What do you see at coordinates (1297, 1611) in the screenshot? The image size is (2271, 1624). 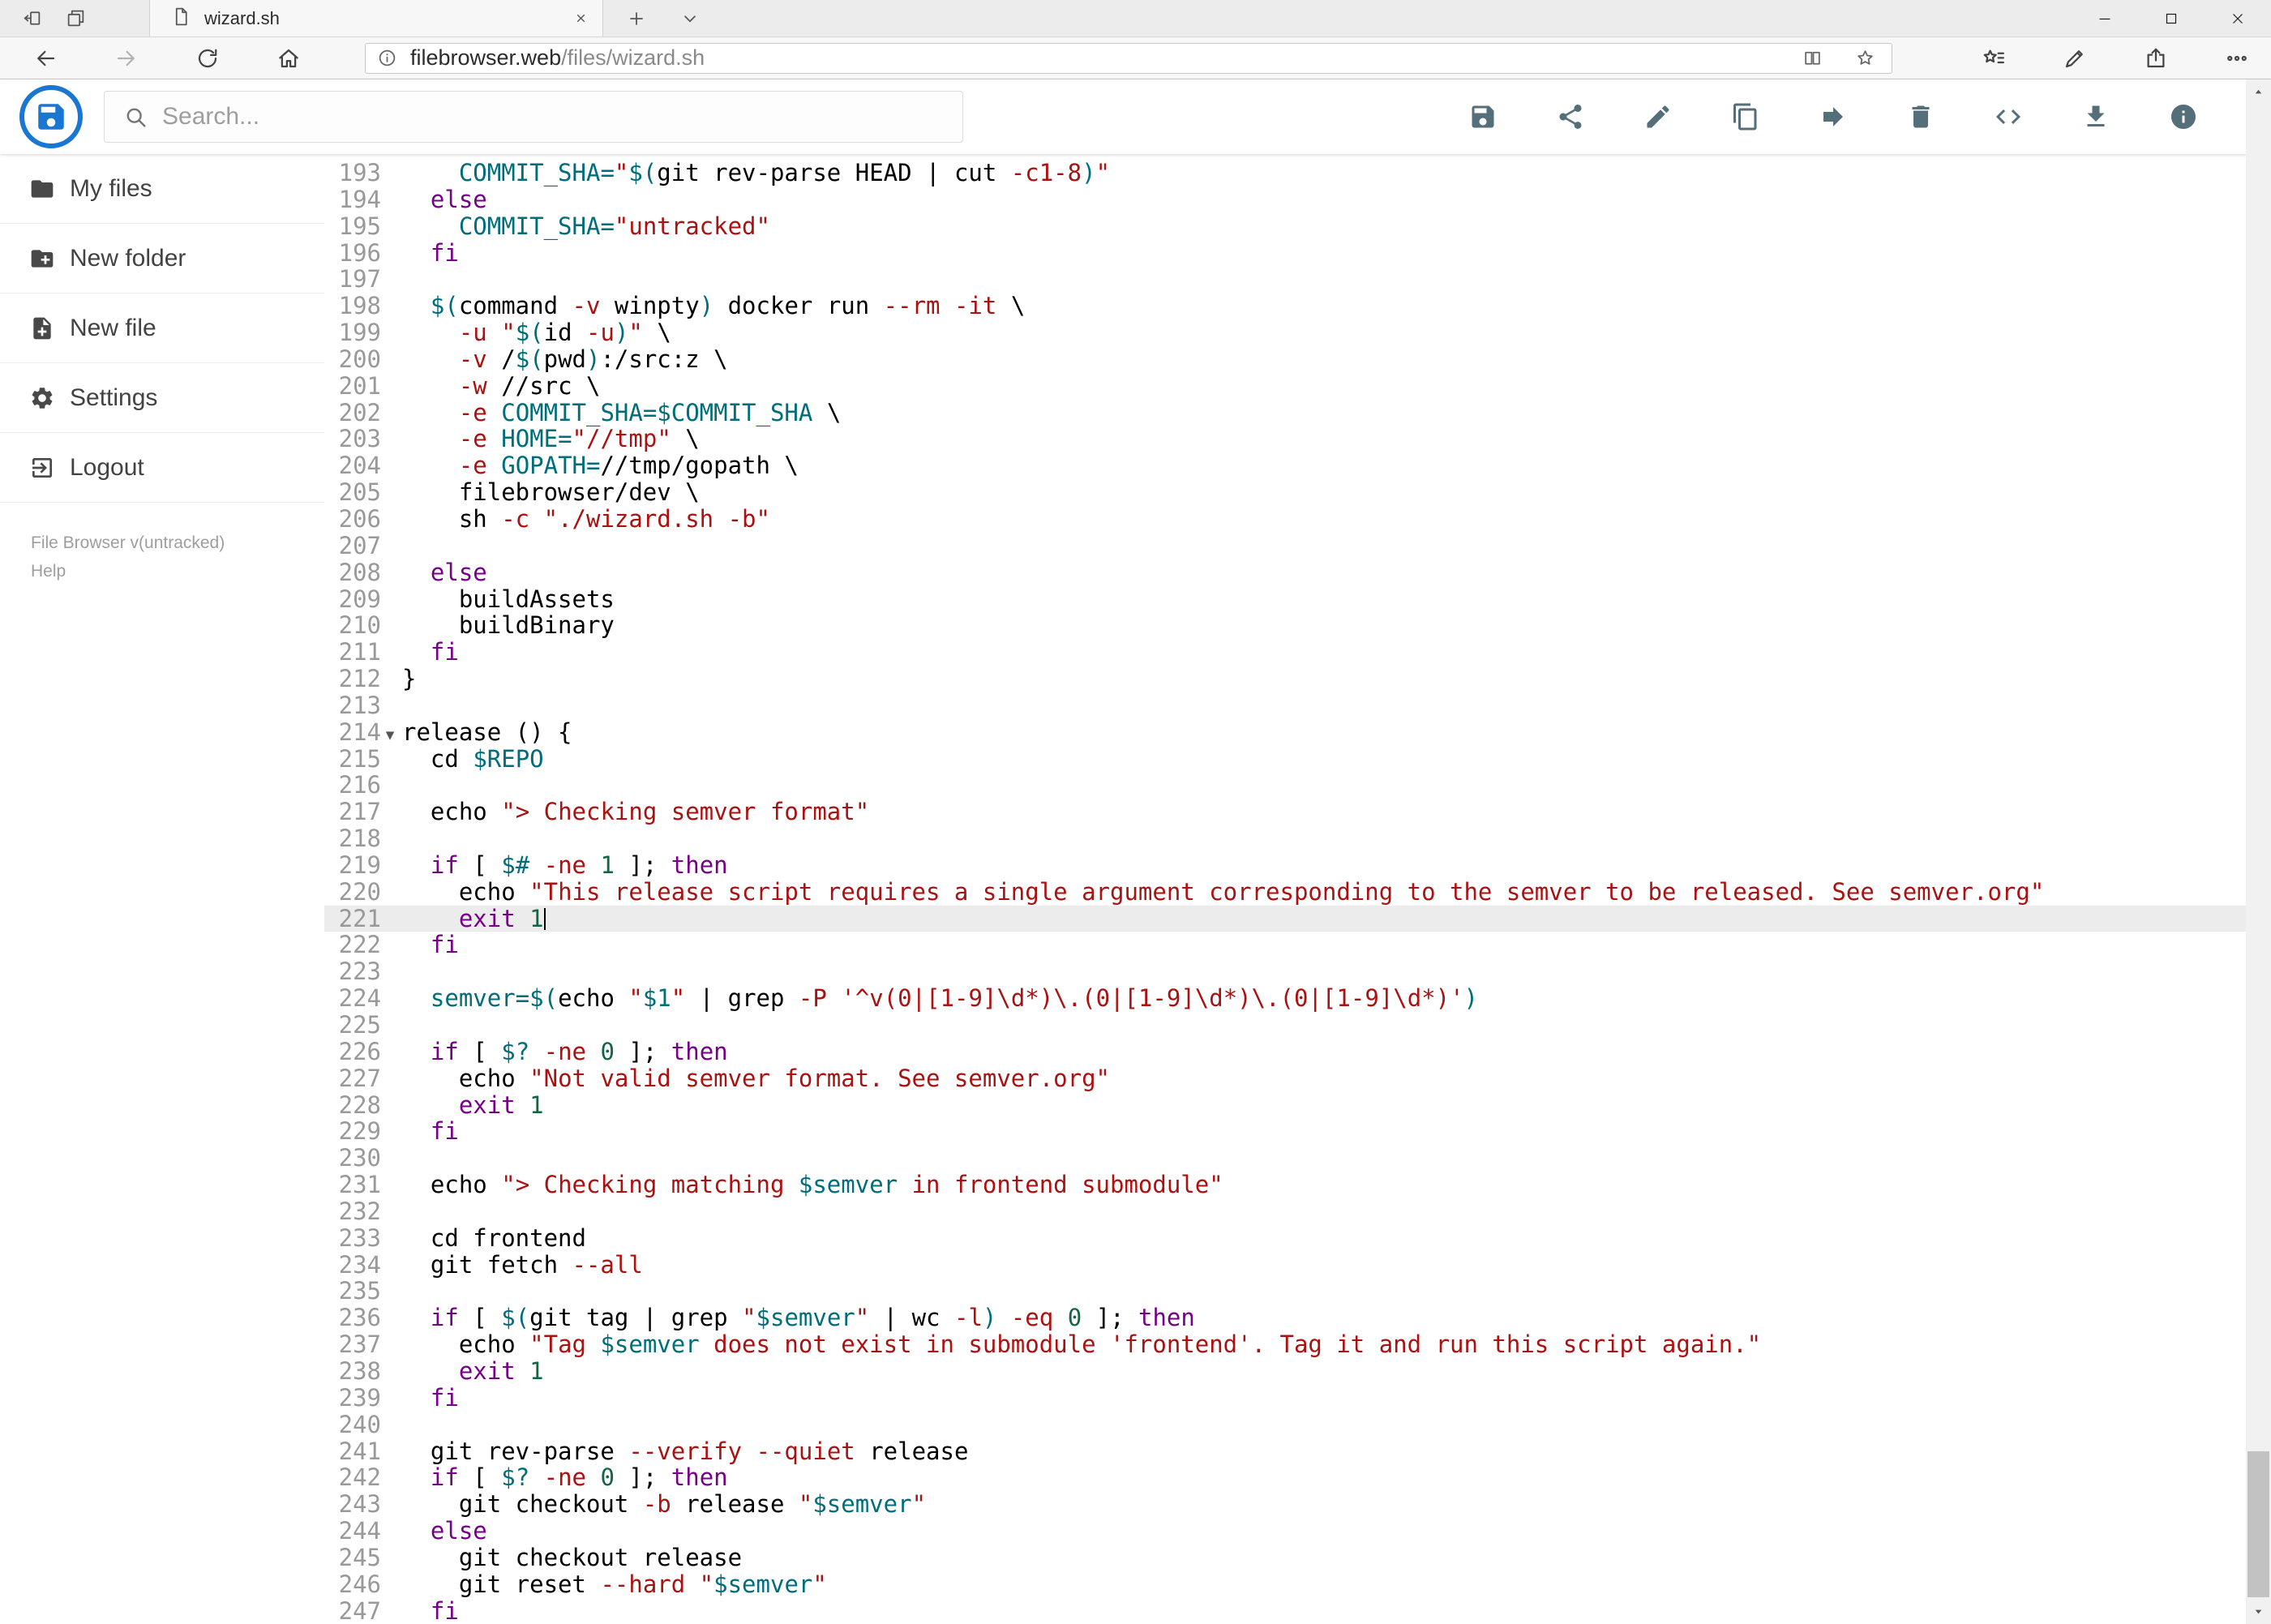 I see `code-line: 247 fi` at bounding box center [1297, 1611].